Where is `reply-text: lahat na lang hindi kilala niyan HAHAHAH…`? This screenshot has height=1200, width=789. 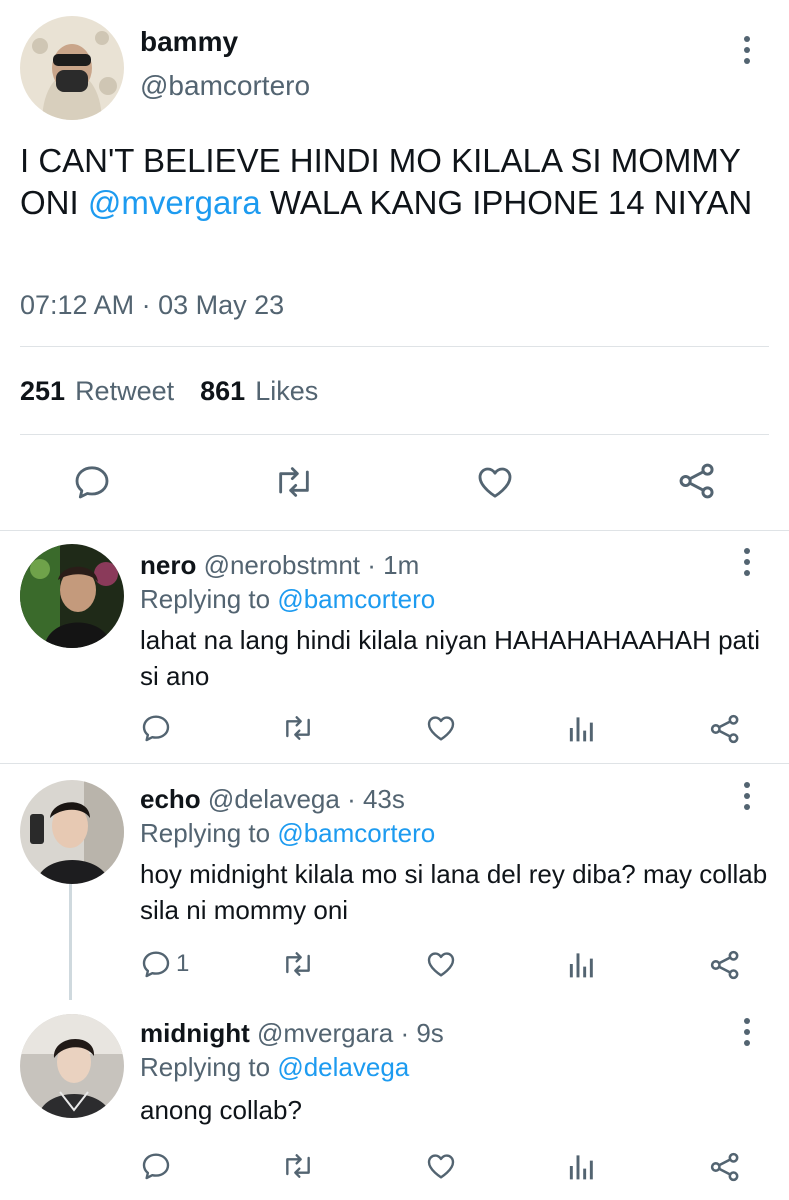 reply-text: lahat na lang hindi kilala niyan HAHAHAH… is located at coordinates (450, 658).